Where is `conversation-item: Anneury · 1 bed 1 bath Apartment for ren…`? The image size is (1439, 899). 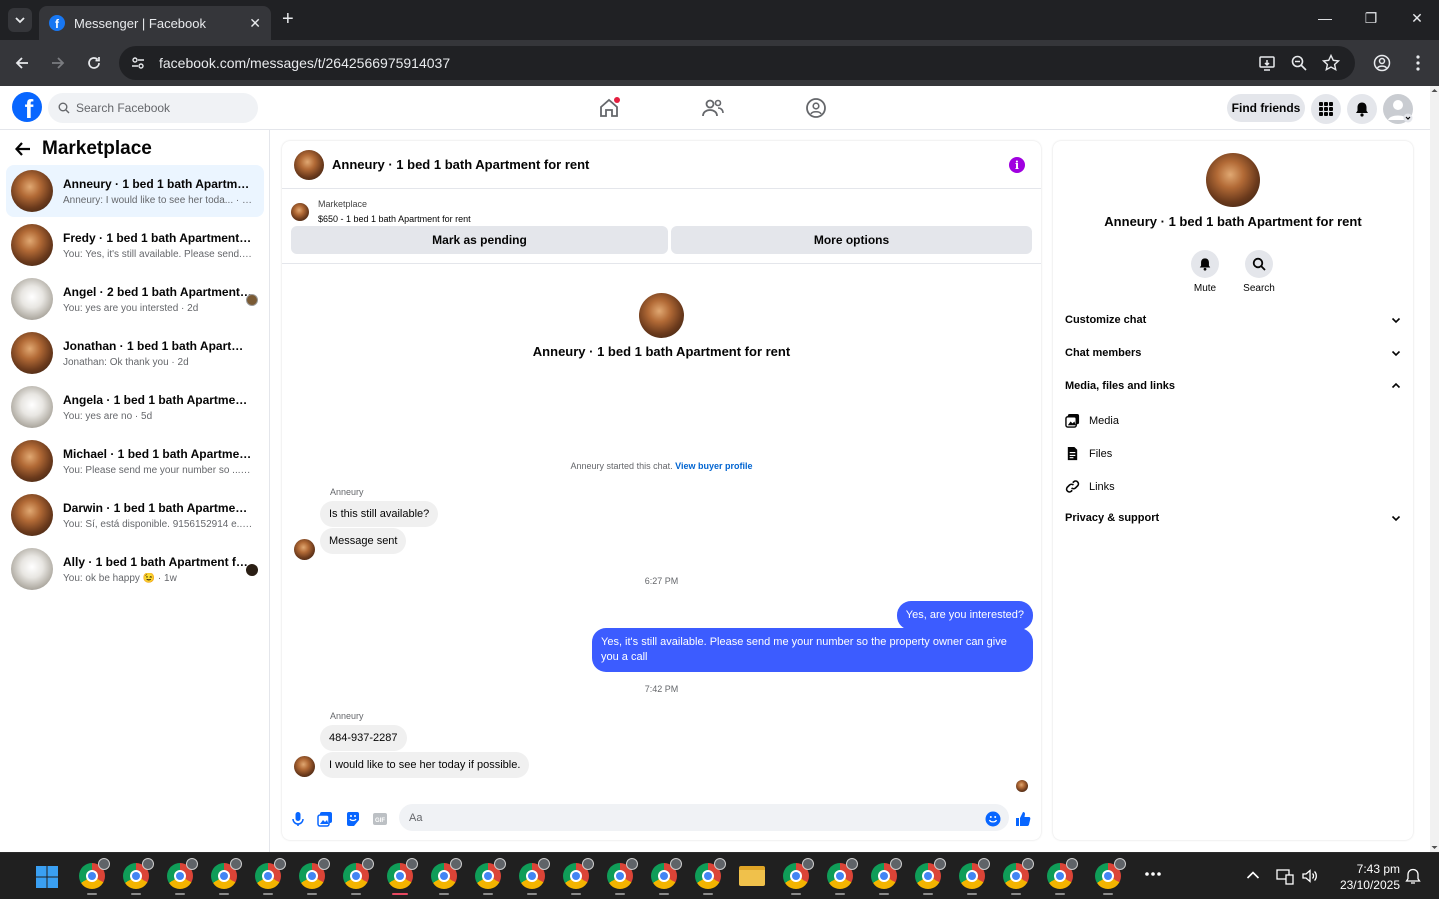
conversation-item: Anneury · 1 bed 1 bath Apartment for ren… is located at coordinates (135, 191).